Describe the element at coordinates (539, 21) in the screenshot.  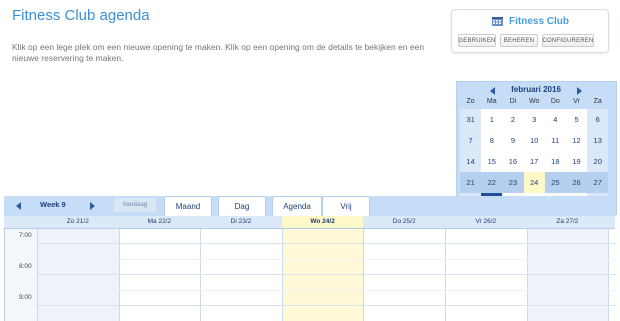
I see `brand-name: Fitness Club` at that location.